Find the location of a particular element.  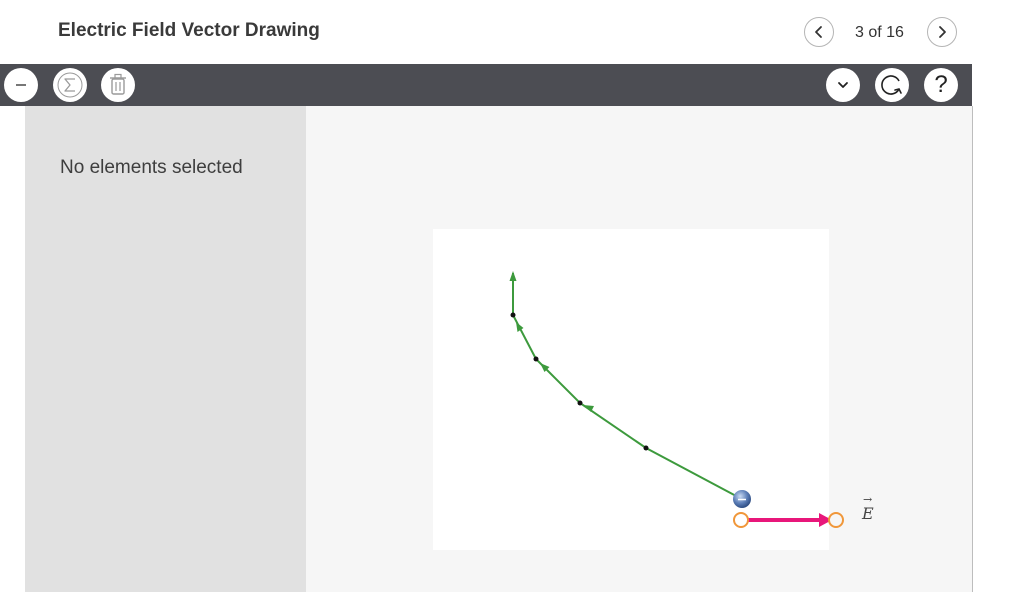

head-handle is located at coordinates (836, 520).